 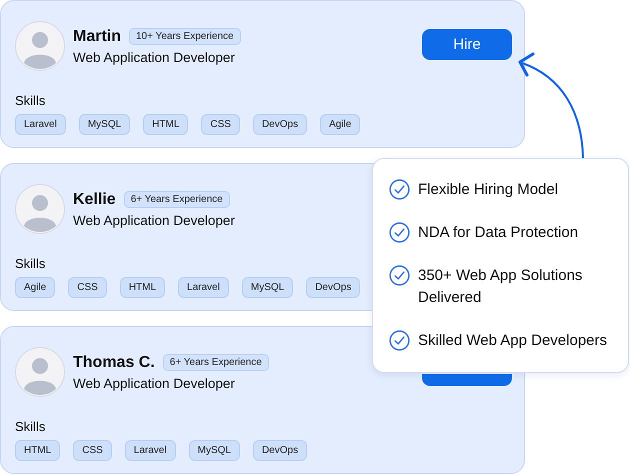 I want to click on benefit-text: Skilled Web App Developers, so click(x=512, y=341).